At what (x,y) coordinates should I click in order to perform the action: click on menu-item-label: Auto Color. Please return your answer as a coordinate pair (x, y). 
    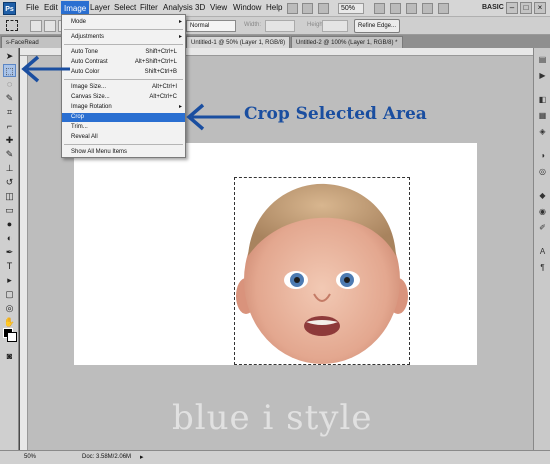
    Looking at the image, I should click on (85, 72).